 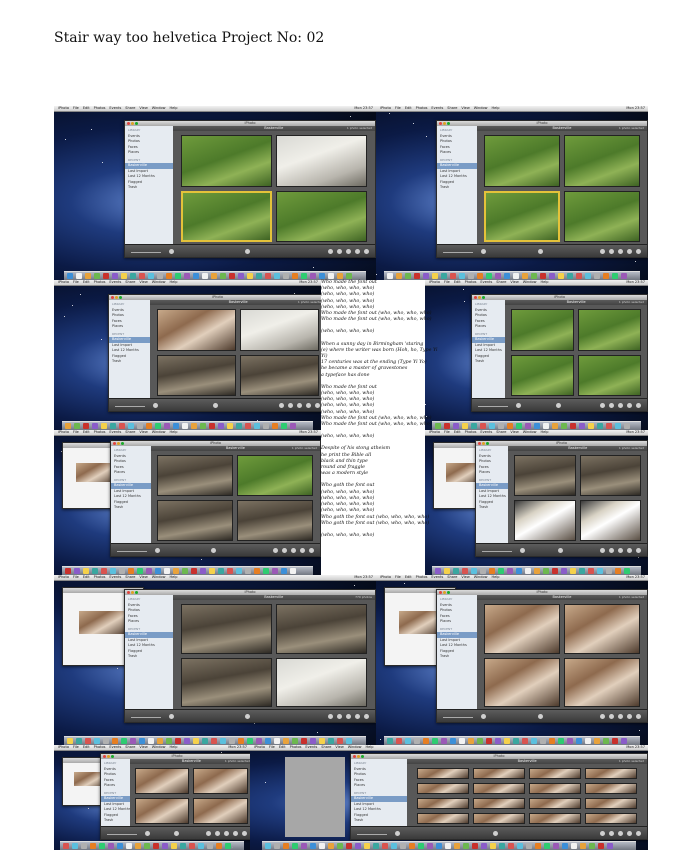 What do you see at coordinates (486, 432) in the screenshot?
I see `menu-item: Events` at bounding box center [486, 432].